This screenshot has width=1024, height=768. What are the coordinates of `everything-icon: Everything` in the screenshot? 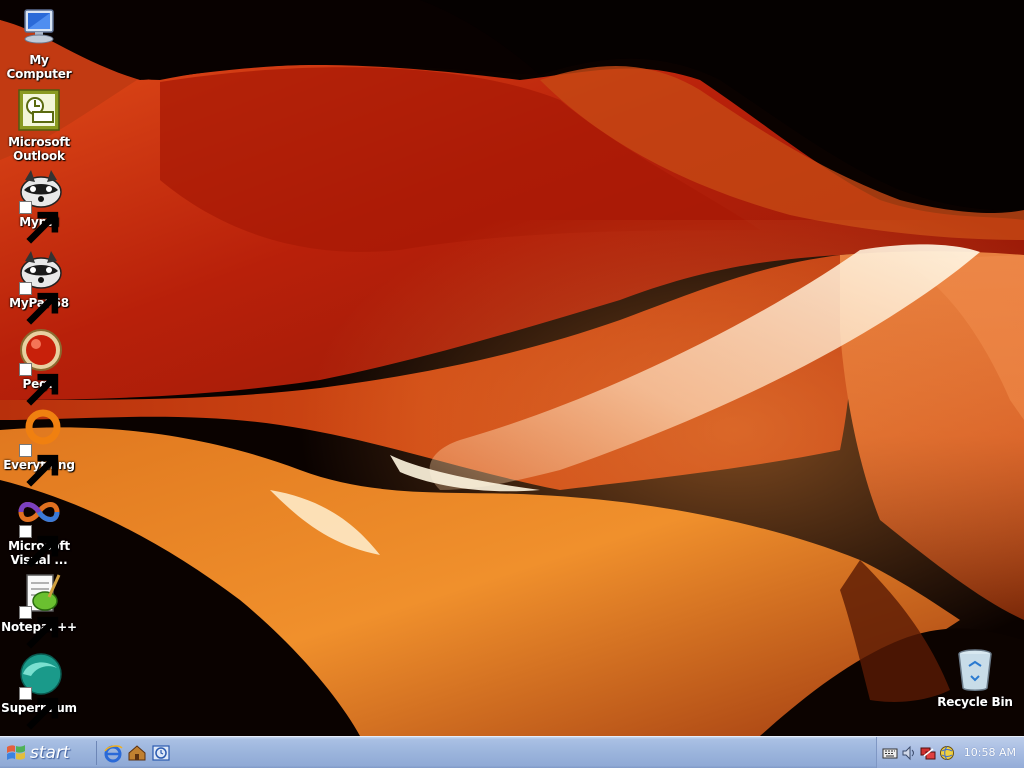 It's located at (39, 448).